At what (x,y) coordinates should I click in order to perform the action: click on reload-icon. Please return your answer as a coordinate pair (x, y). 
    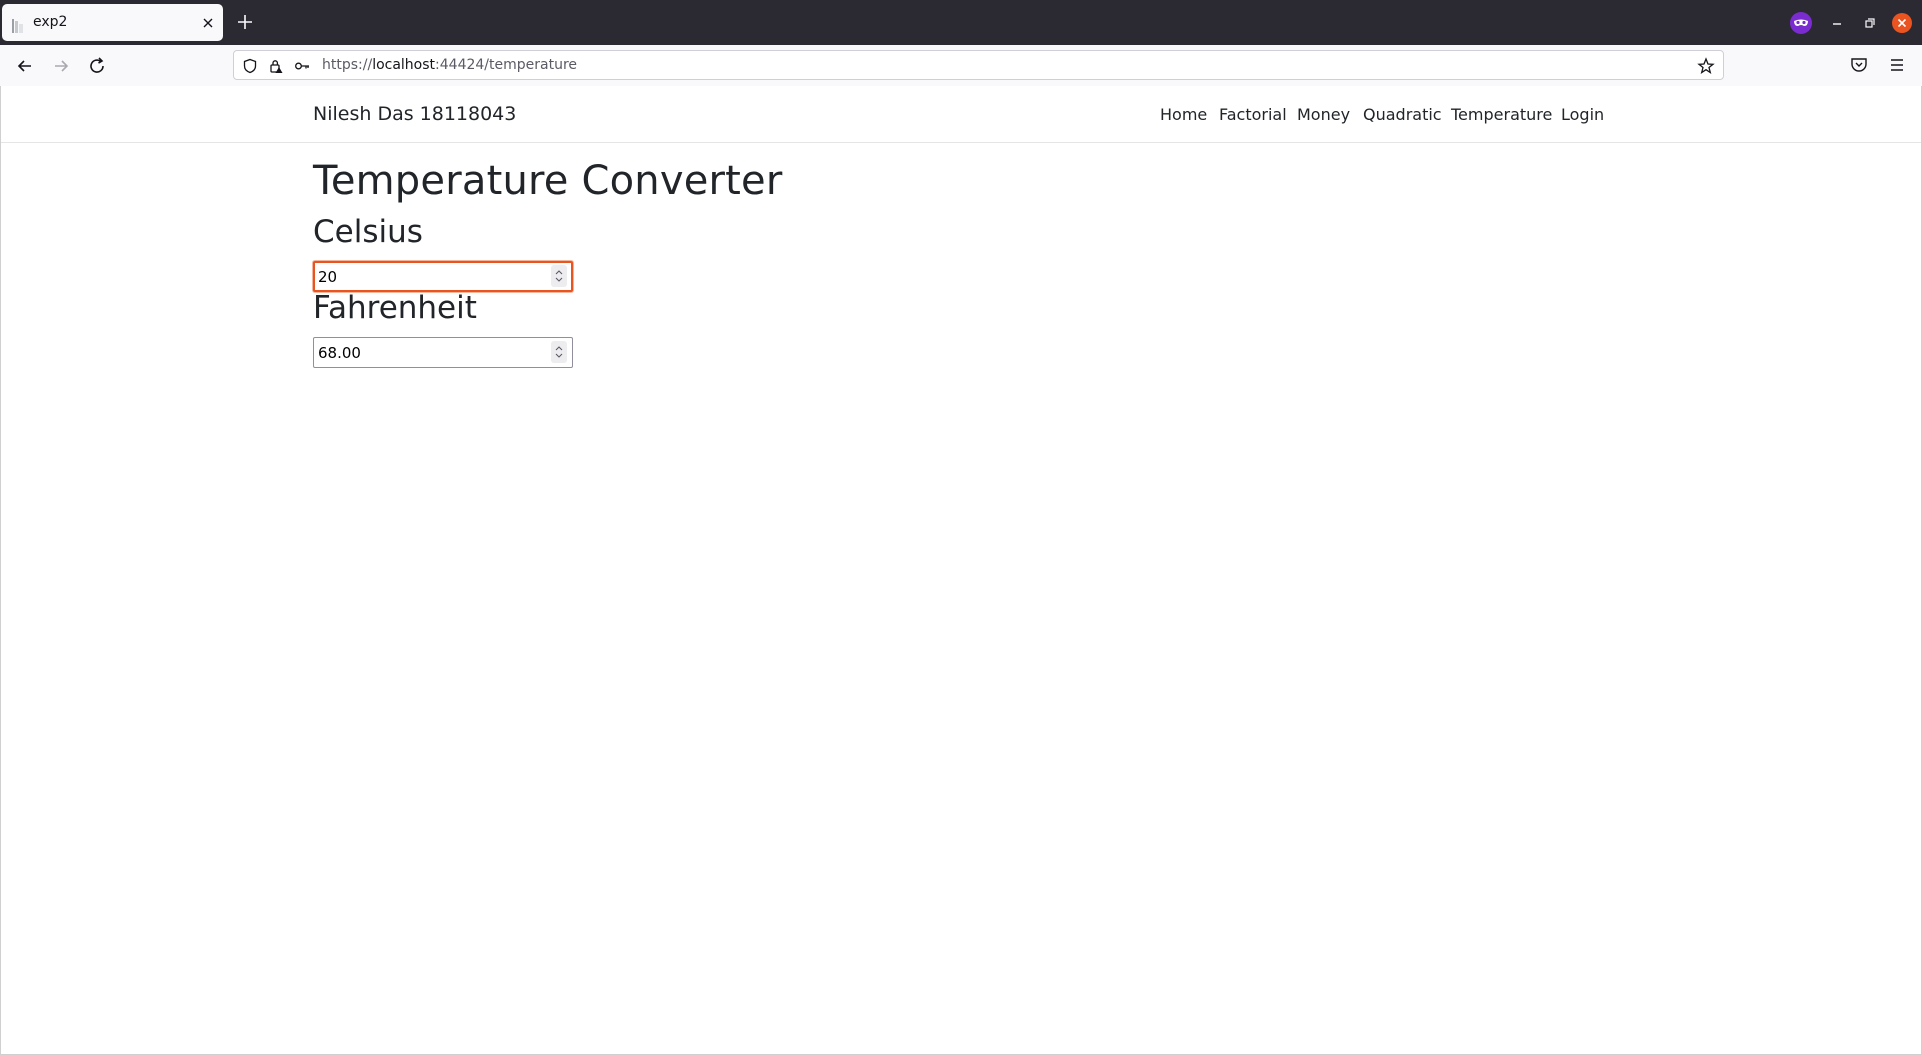
    Looking at the image, I should click on (97, 66).